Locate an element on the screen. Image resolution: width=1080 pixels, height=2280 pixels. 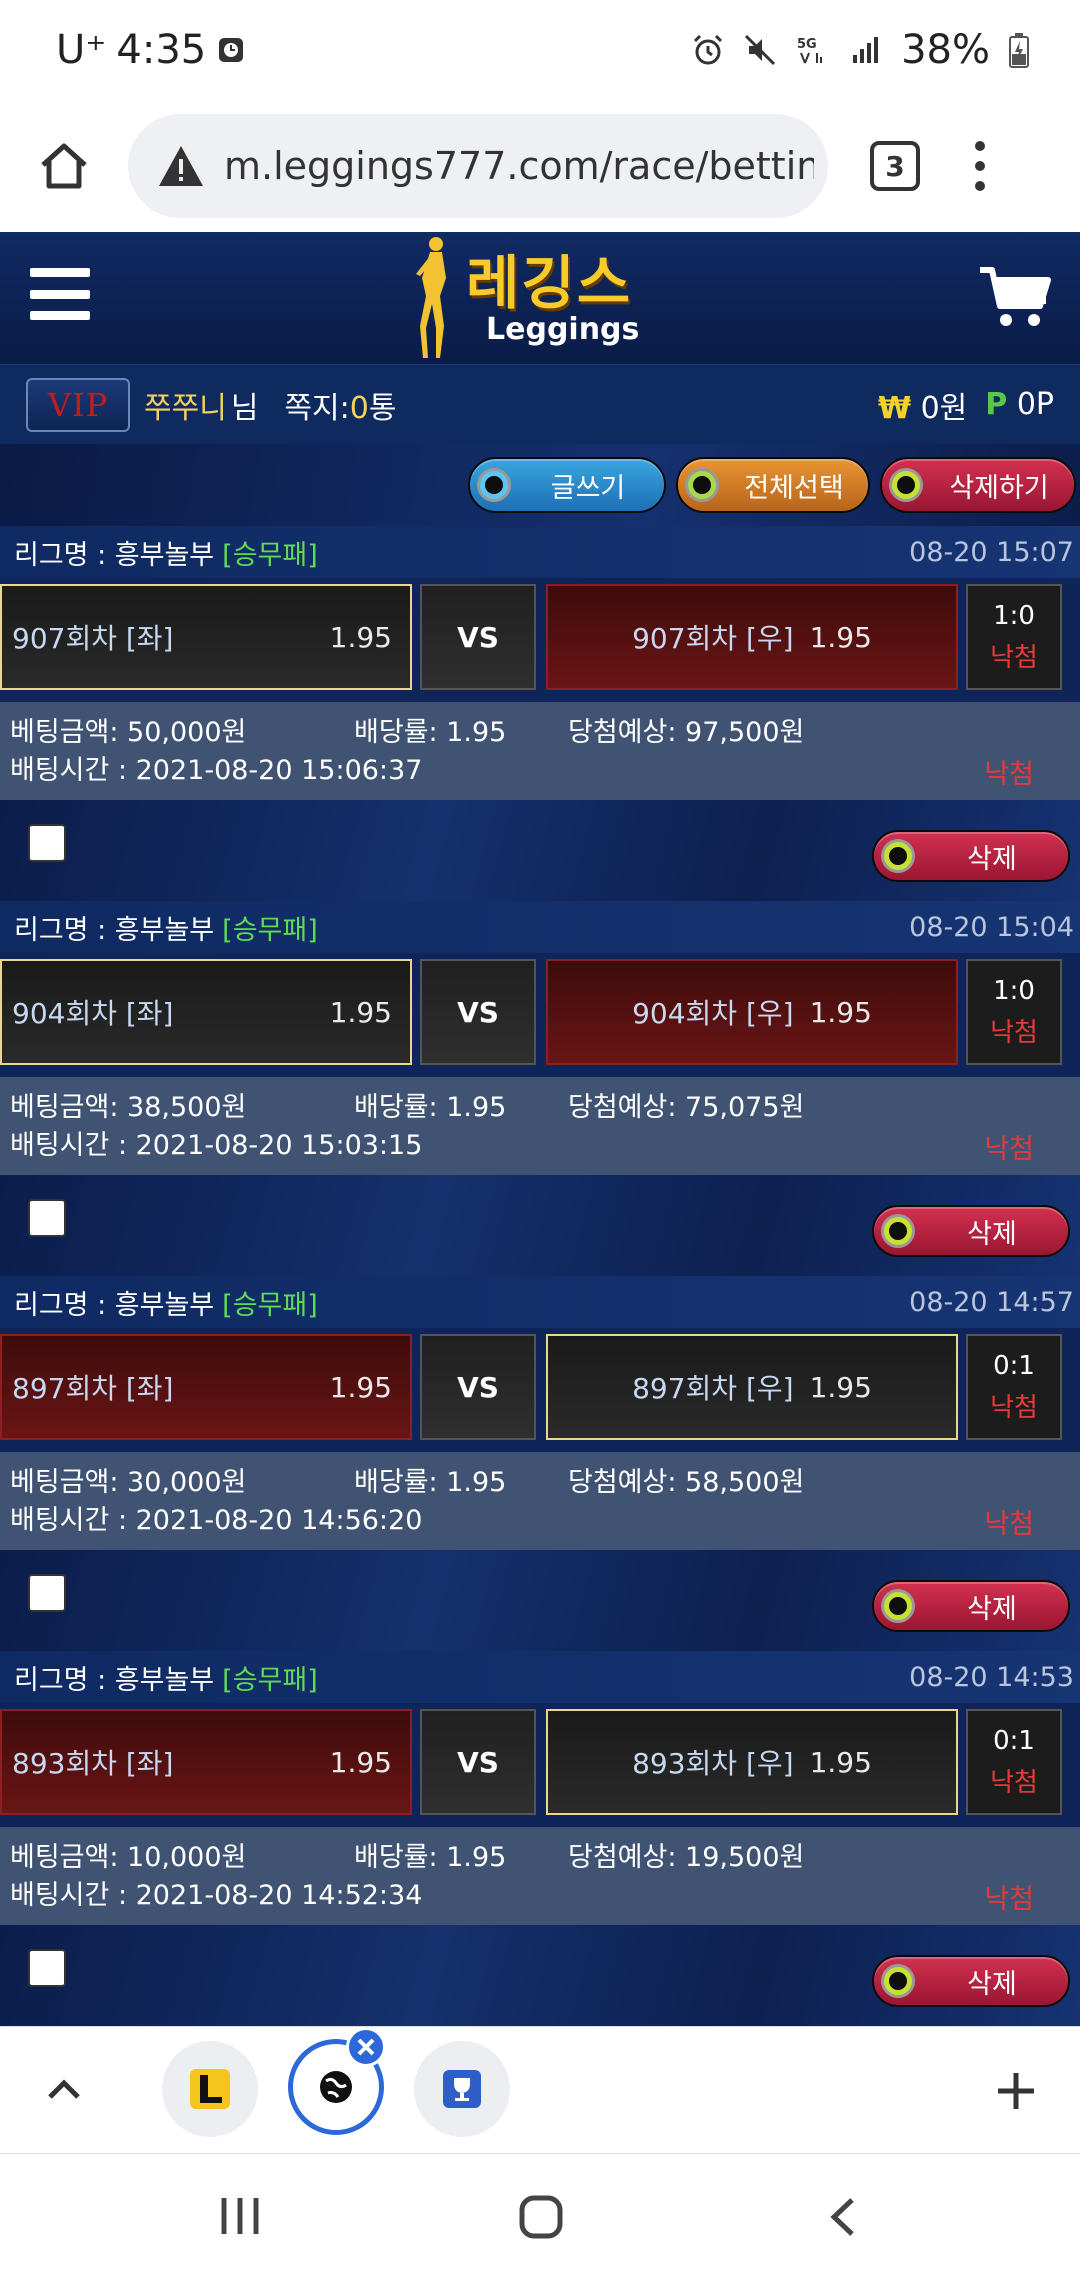
league-row: 리그명 : 흥부놀부 [승무패] 08-20 14:57 is located at coordinates (540, 1302).